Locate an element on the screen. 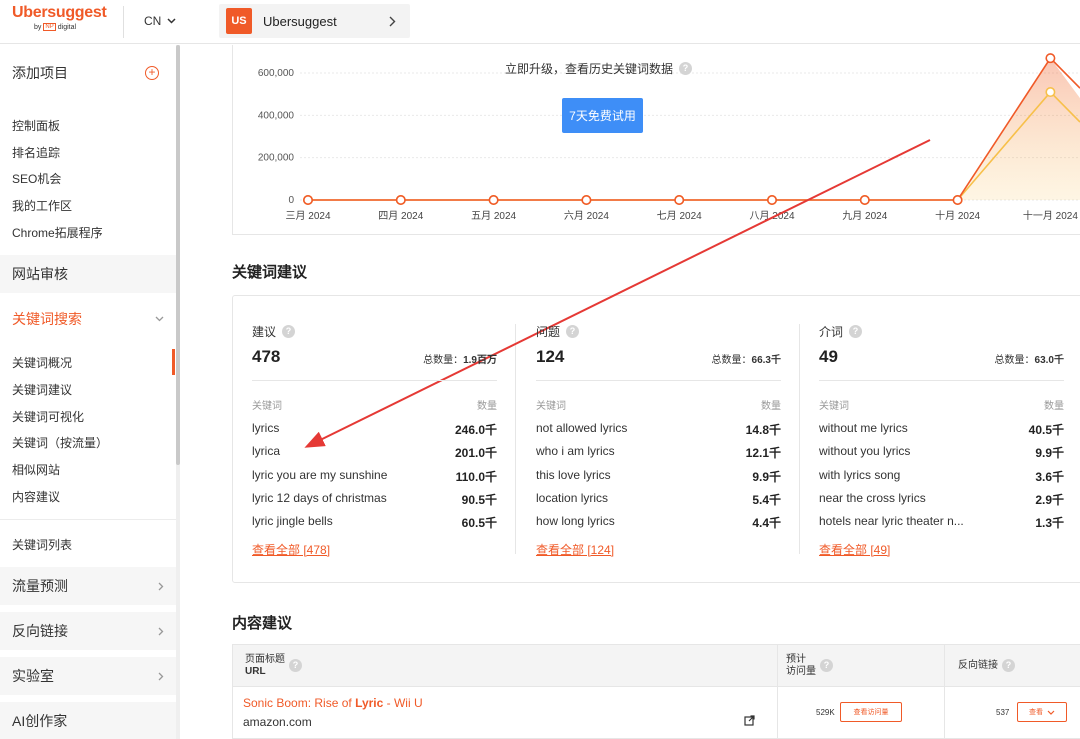 The width and height of the screenshot is (1080, 739). total-volume: 总数量：63.0千 is located at coordinates (1029, 358).